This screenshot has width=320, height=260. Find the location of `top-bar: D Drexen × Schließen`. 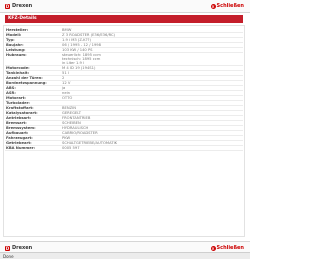

top-bar: D Drexen × Schließen is located at coordinates (125, 6).